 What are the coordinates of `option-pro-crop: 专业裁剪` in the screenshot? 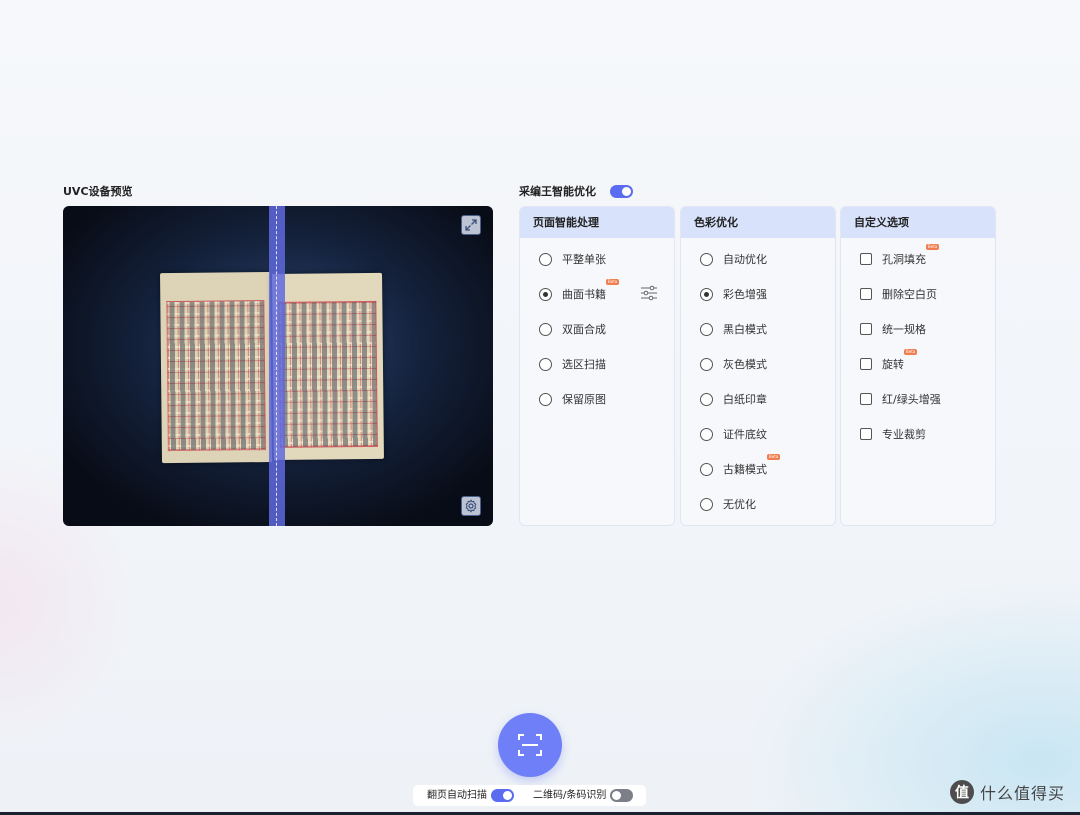 It's located at (893, 434).